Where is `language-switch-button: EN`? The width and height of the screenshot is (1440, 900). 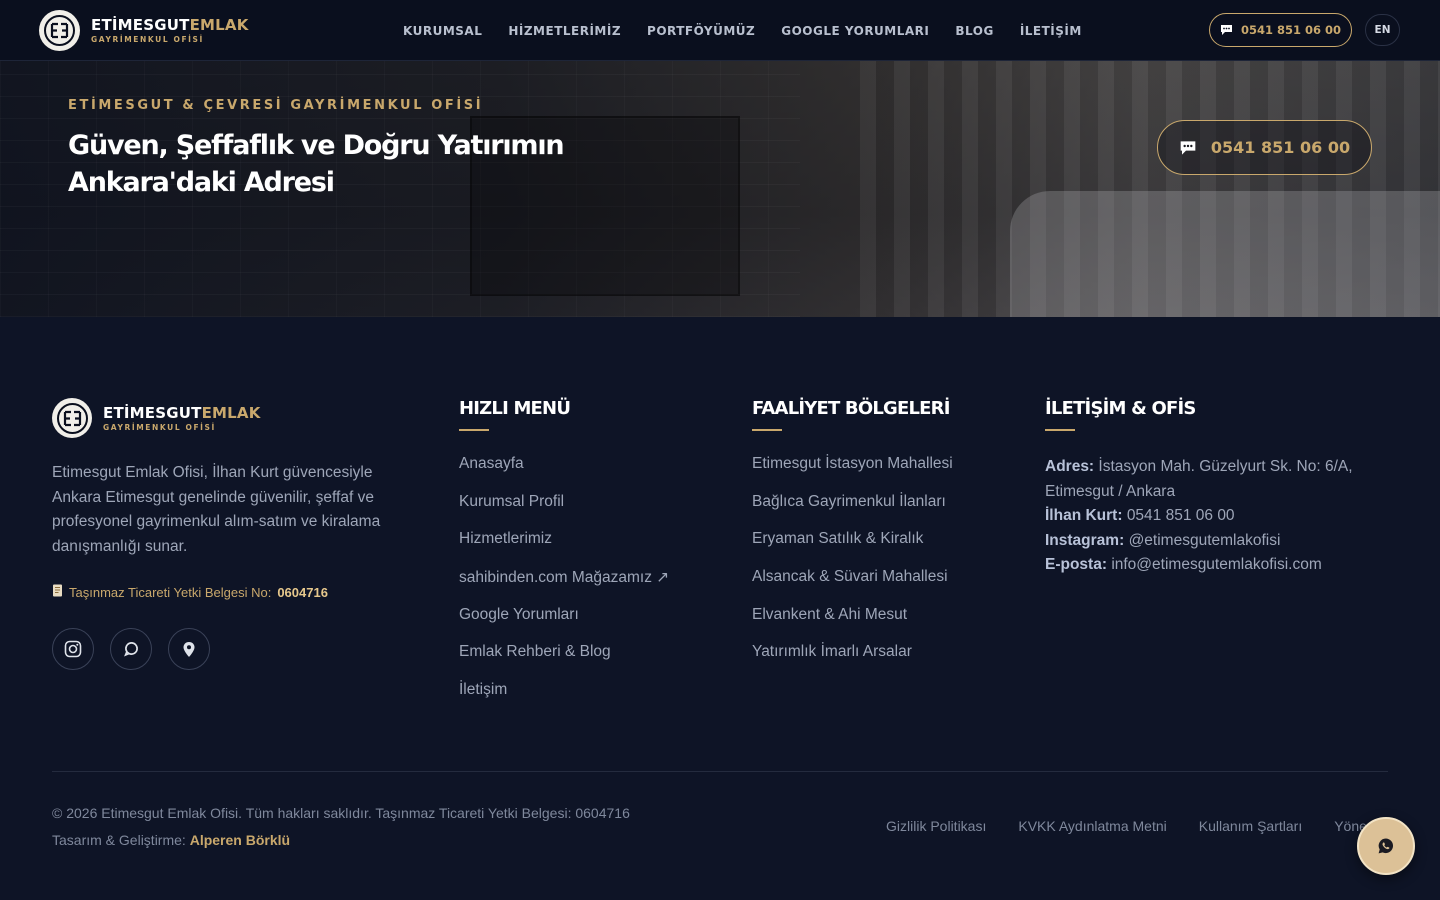 language-switch-button: EN is located at coordinates (1382, 30).